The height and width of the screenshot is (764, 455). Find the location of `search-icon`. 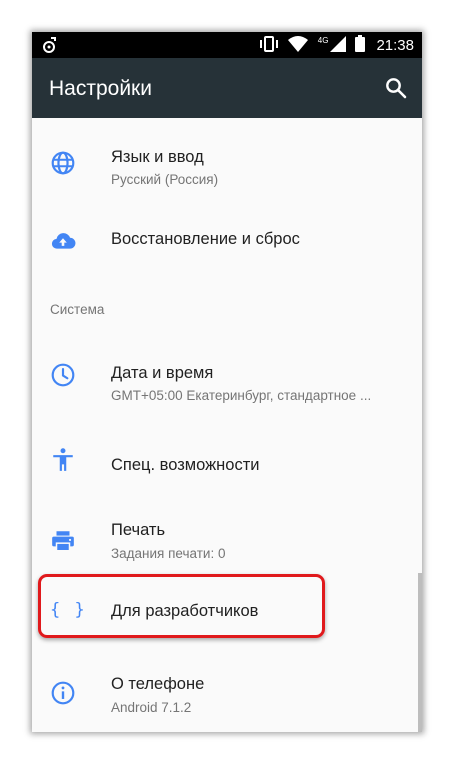

search-icon is located at coordinates (396, 88).